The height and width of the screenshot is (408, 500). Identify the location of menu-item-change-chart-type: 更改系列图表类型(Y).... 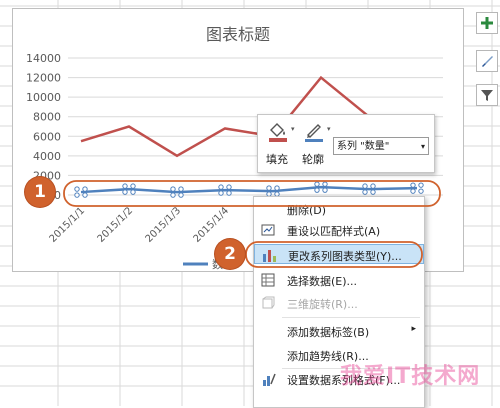
(339, 254).